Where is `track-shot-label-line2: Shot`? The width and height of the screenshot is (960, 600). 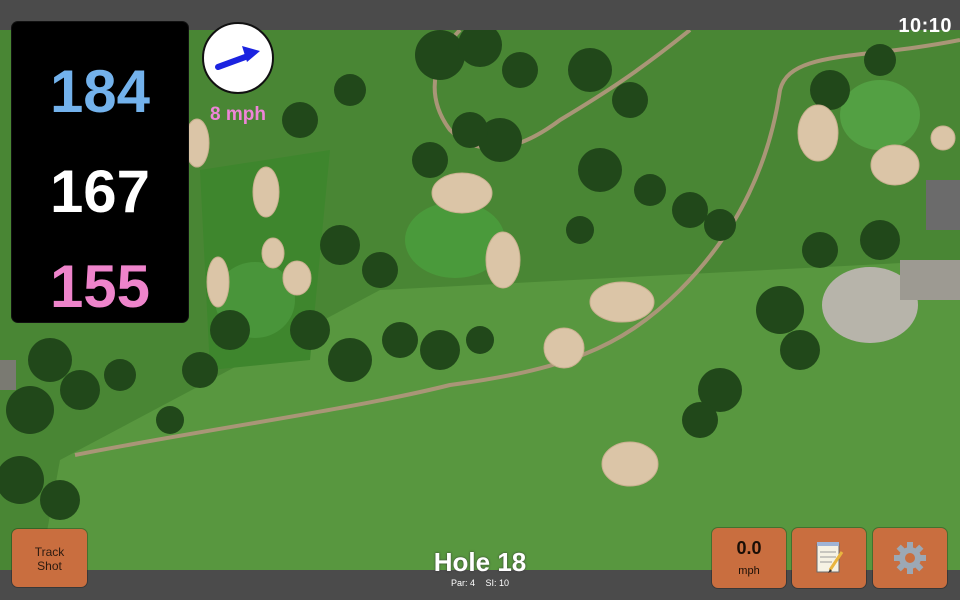 track-shot-label-line2: Shot is located at coordinates (49, 566).